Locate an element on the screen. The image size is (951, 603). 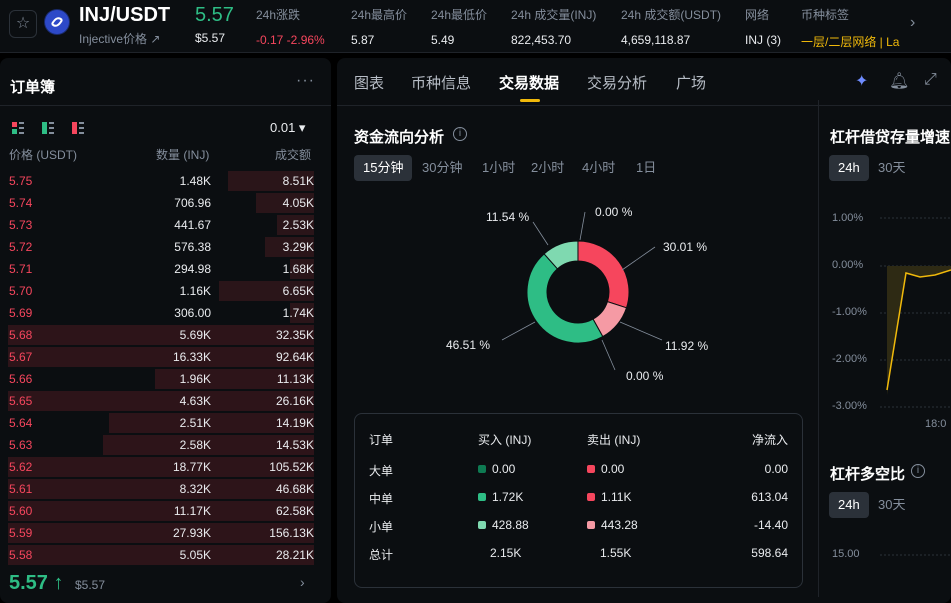
depth-bar is located at coordinates (161, 357).